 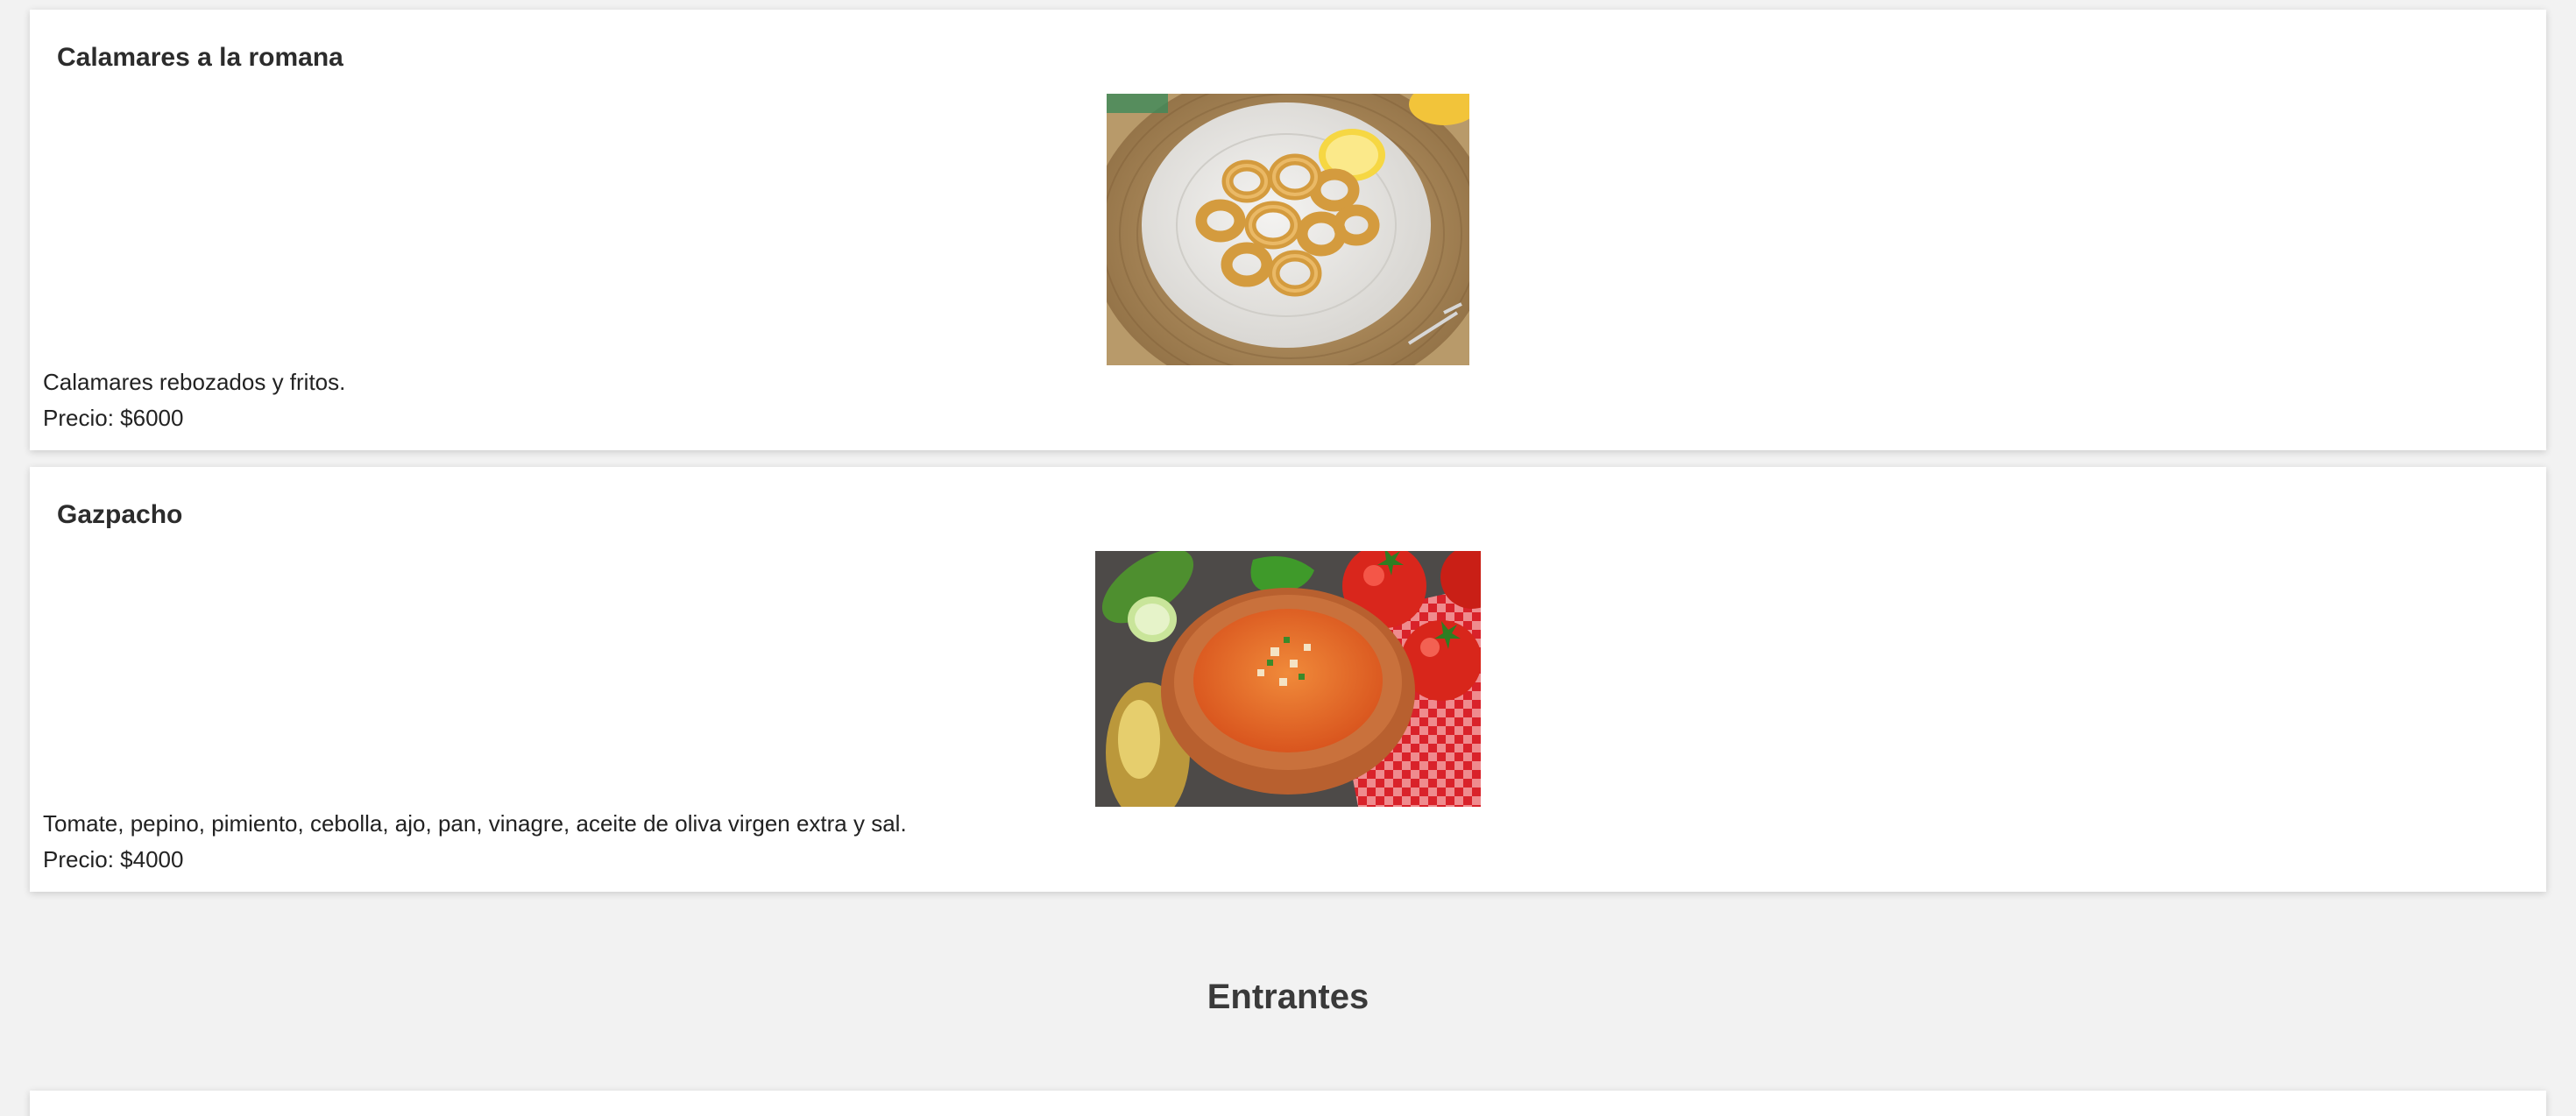 I want to click on dish-card, so click(x=1288, y=1103).